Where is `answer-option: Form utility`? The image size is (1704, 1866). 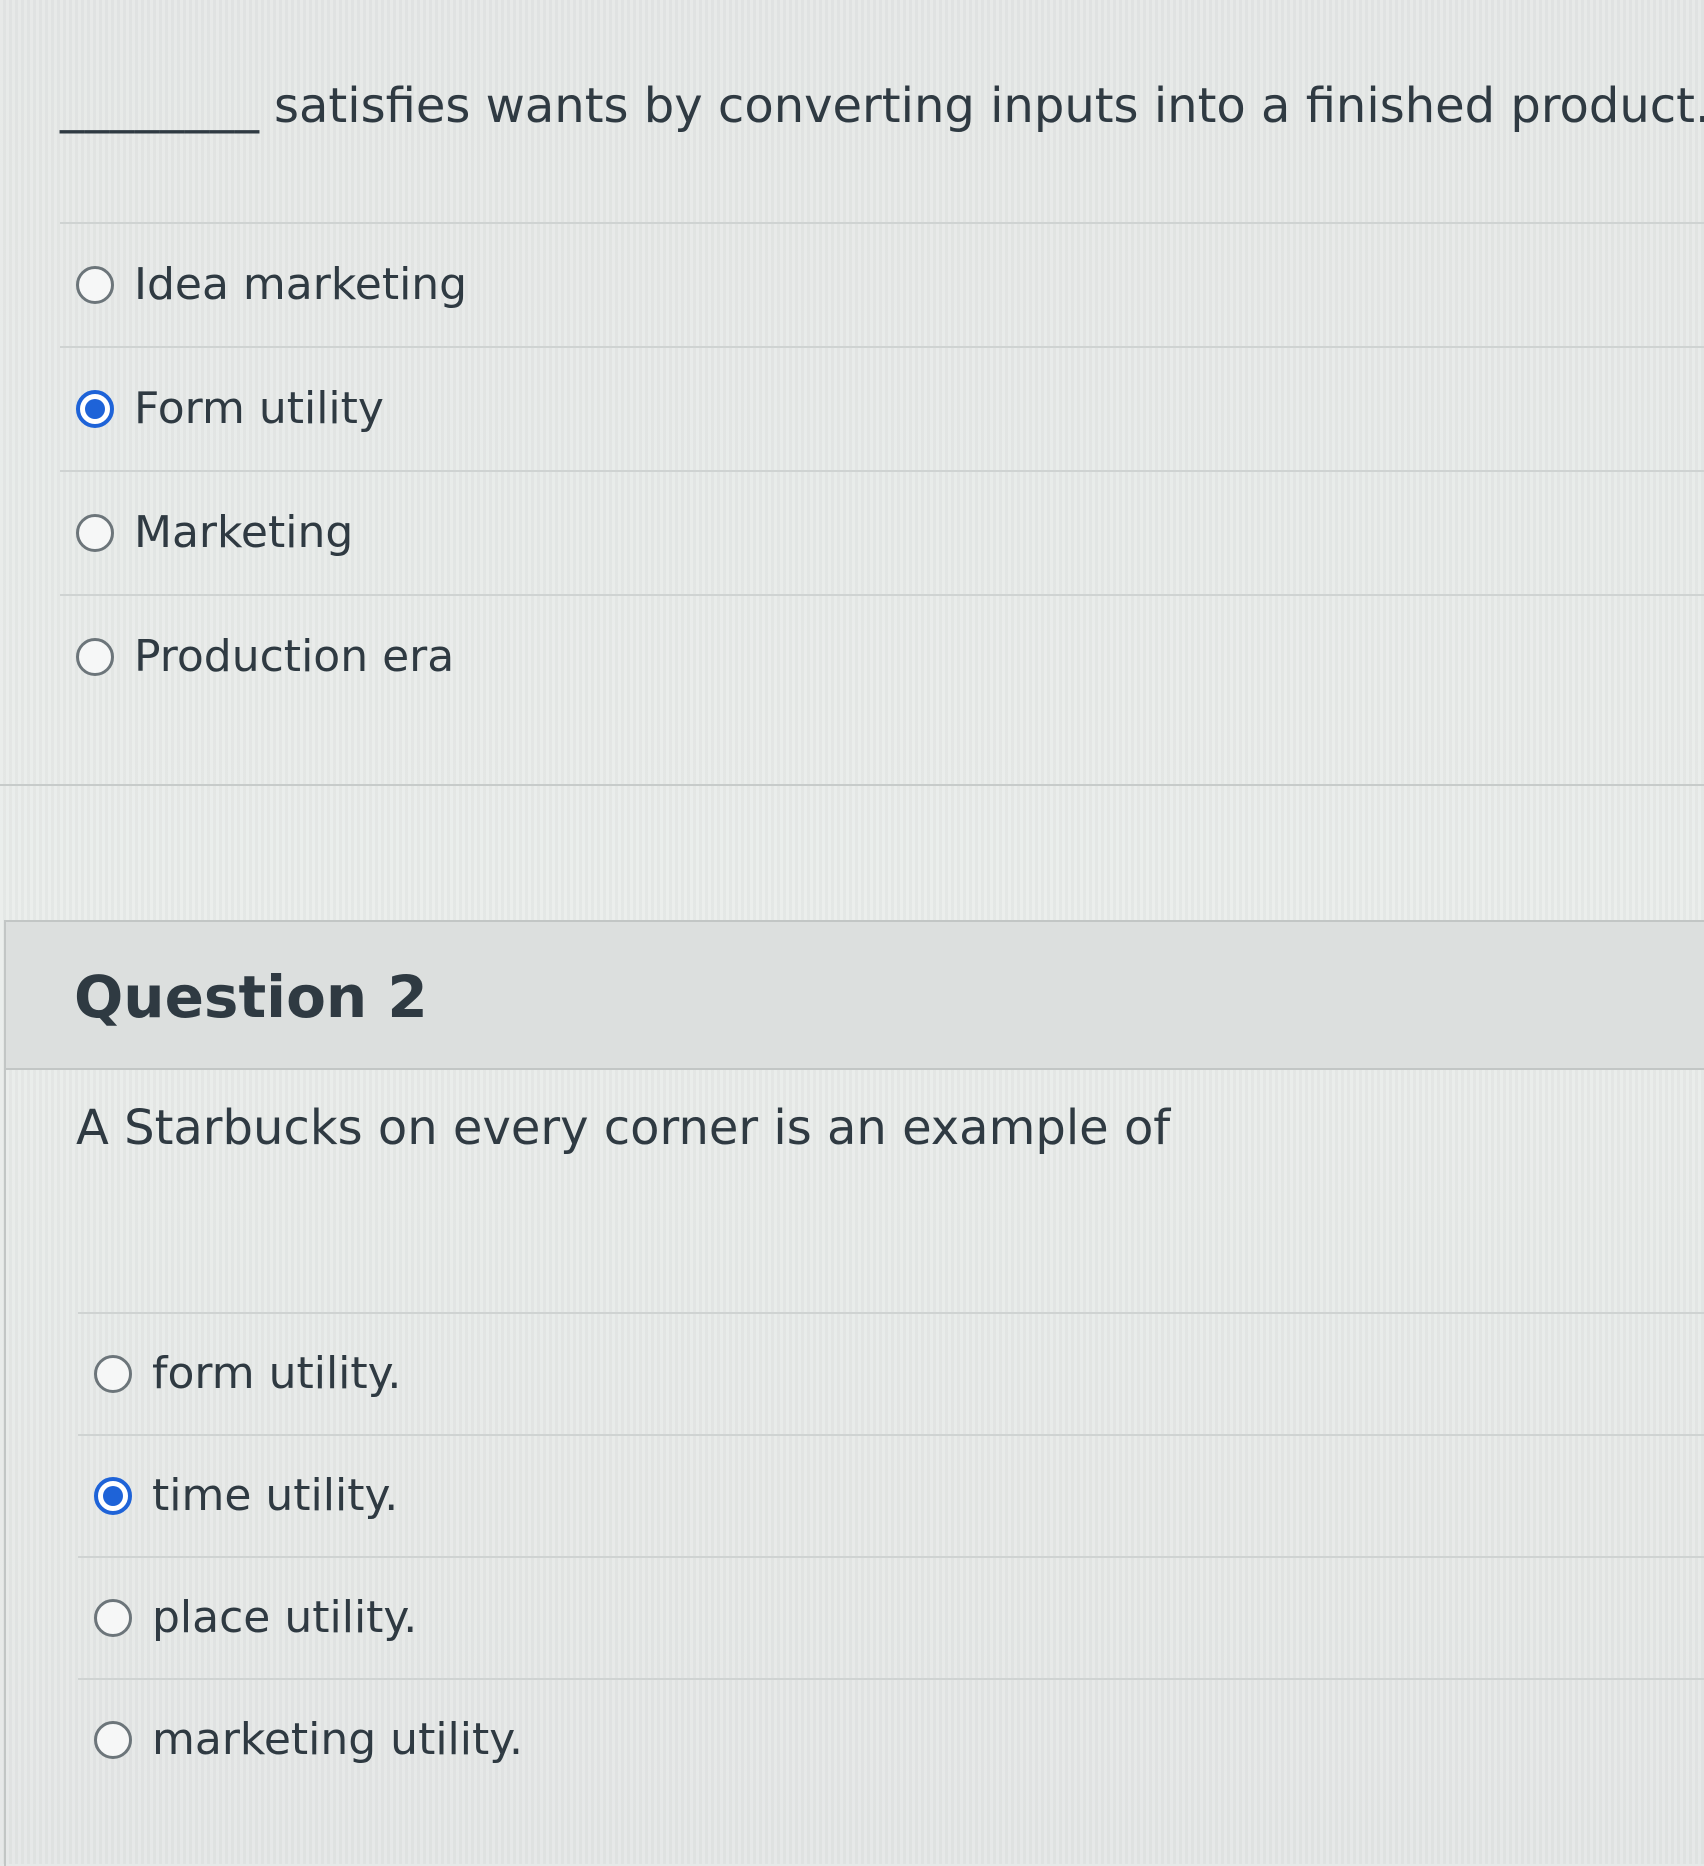 answer-option: Form utility is located at coordinates (882, 410).